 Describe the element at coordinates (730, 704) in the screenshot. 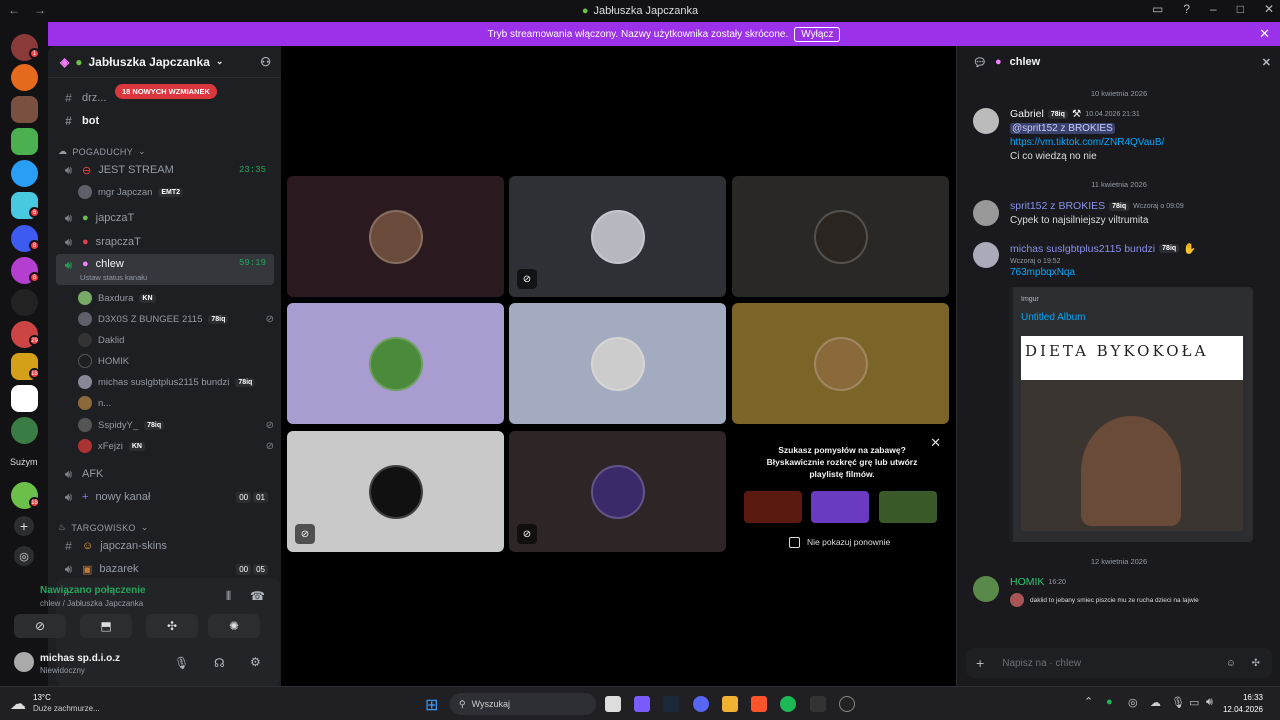

I see `file-explorer-icon` at that location.